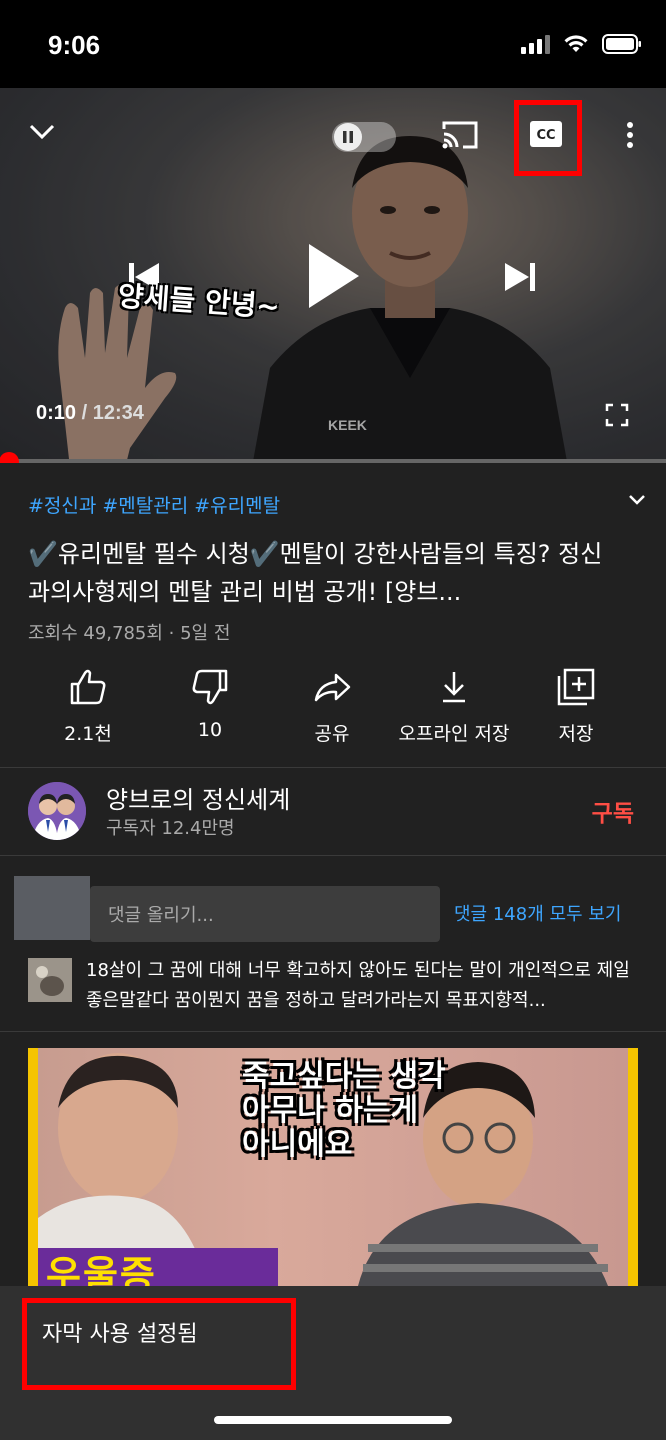  I want to click on battery-icon, so click(621, 44).